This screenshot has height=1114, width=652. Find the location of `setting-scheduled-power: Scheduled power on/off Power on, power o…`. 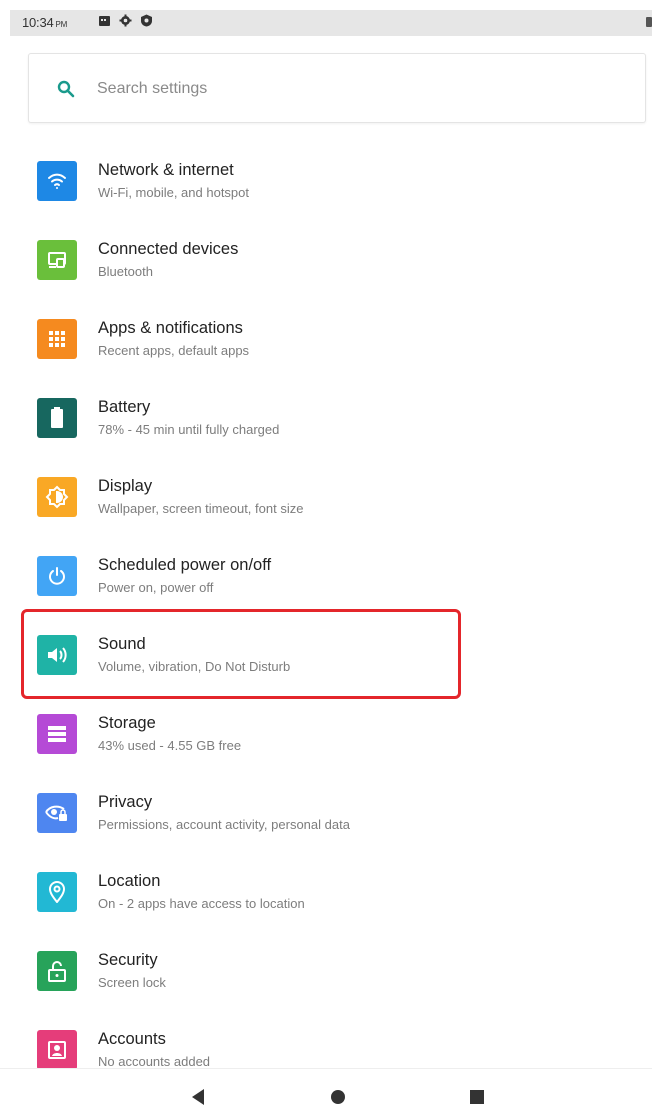

setting-scheduled-power: Scheduled power on/off Power on, power o… is located at coordinates (326, 574).